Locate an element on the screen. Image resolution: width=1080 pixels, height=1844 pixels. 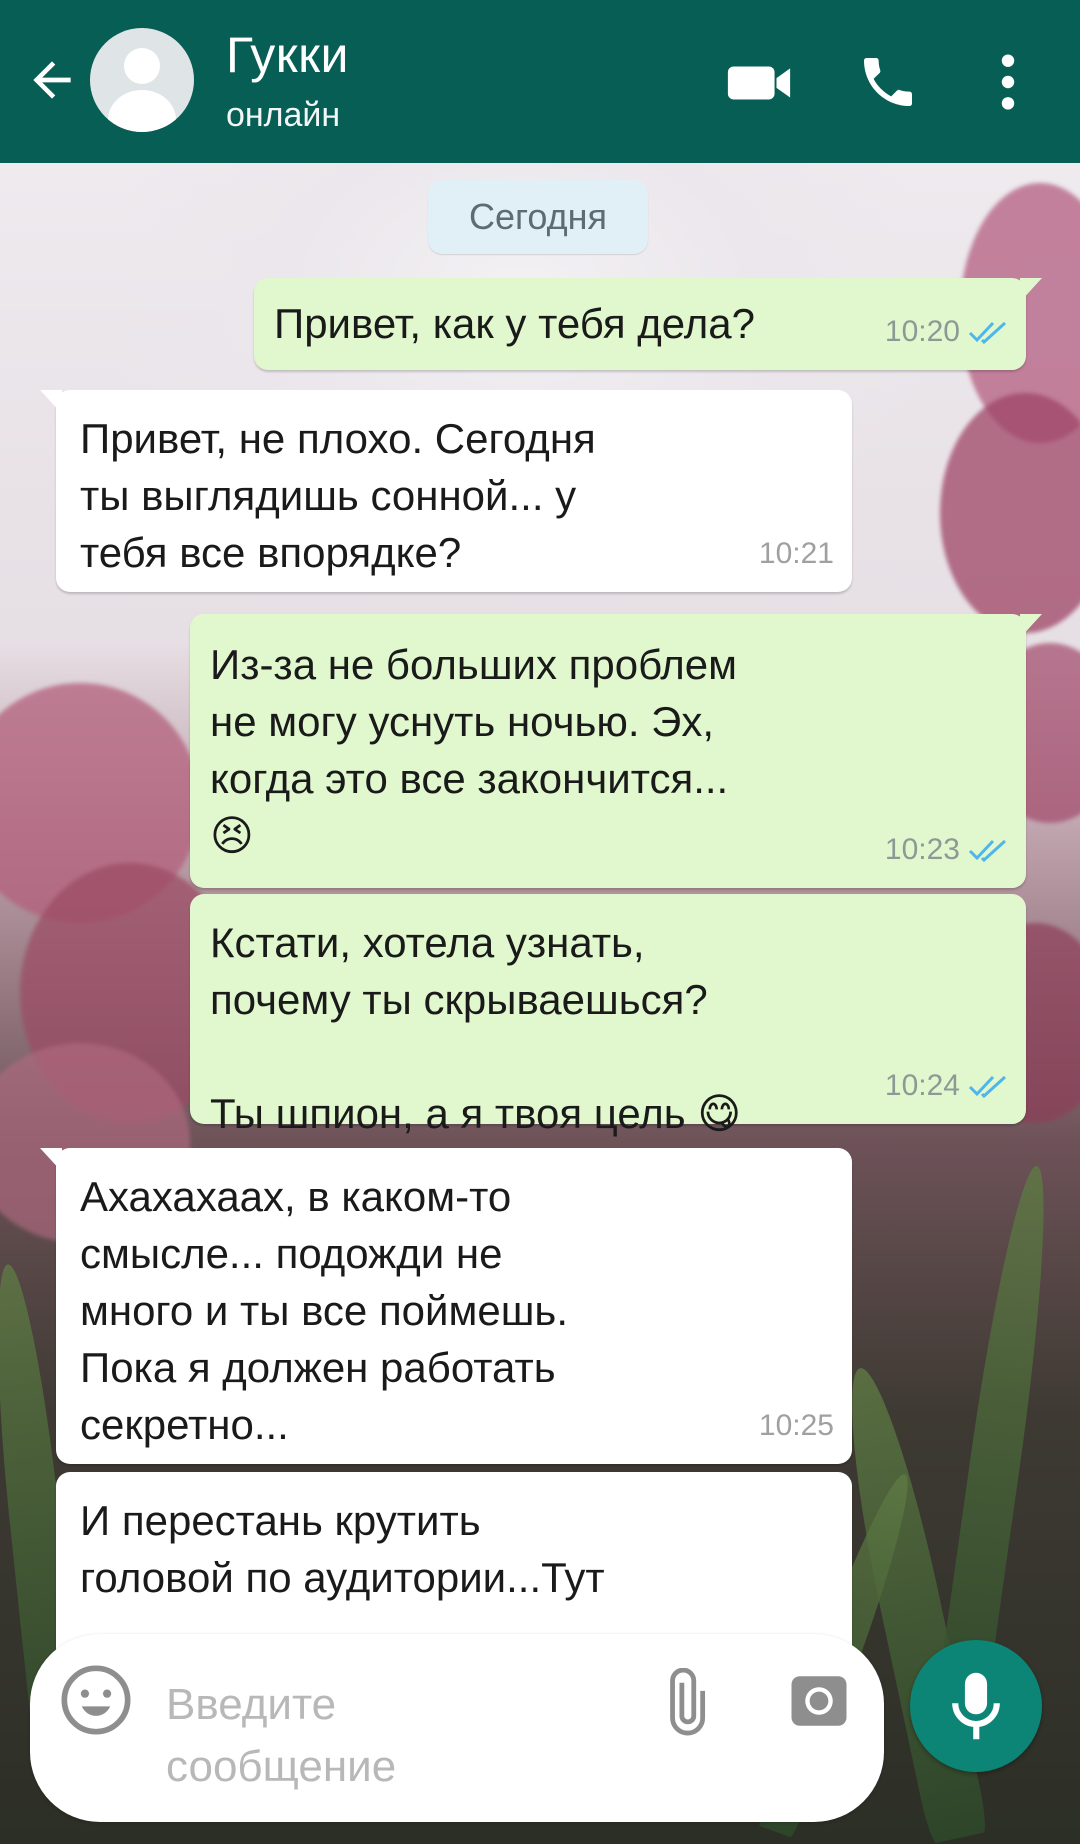
attach-icon is located at coordinates (684, 1704).